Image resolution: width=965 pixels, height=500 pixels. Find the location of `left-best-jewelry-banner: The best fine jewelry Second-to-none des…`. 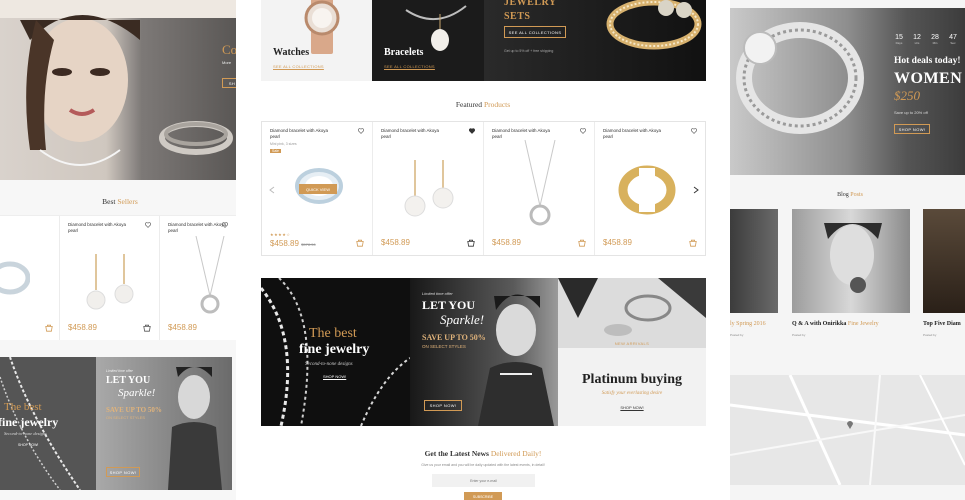

left-best-jewelry-banner: The best fine jewelry Second-to-none des… is located at coordinates (48, 423).